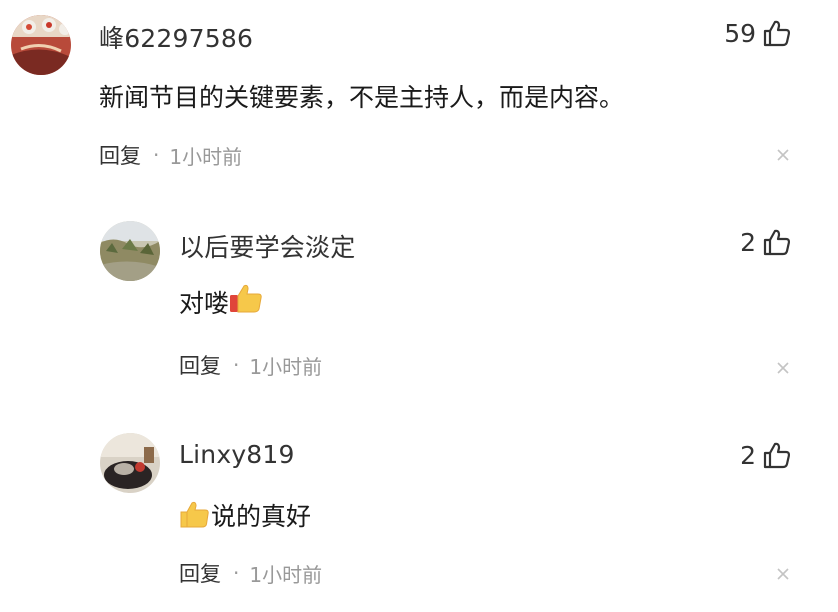 Image resolution: width=838 pixels, height=612 pixels. Describe the element at coordinates (204, 303) in the screenshot. I see `reply-content-text: 对喽` at that location.